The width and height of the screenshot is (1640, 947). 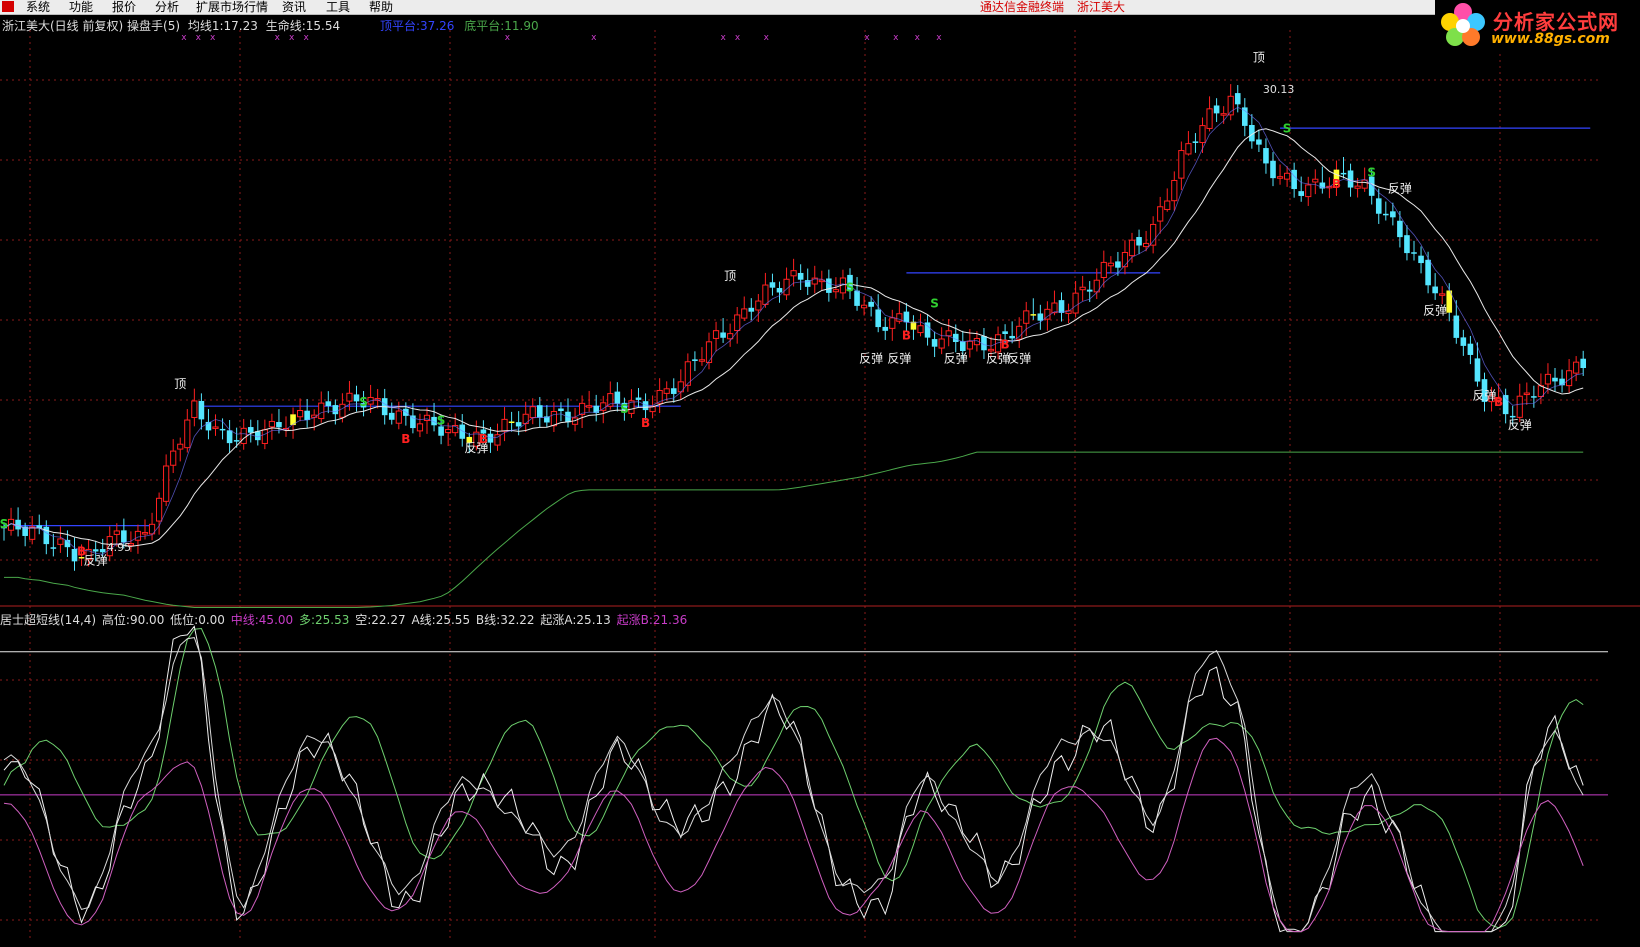 What do you see at coordinates (363, 620) in the screenshot?
I see `osc-short-label: 空:` at bounding box center [363, 620].